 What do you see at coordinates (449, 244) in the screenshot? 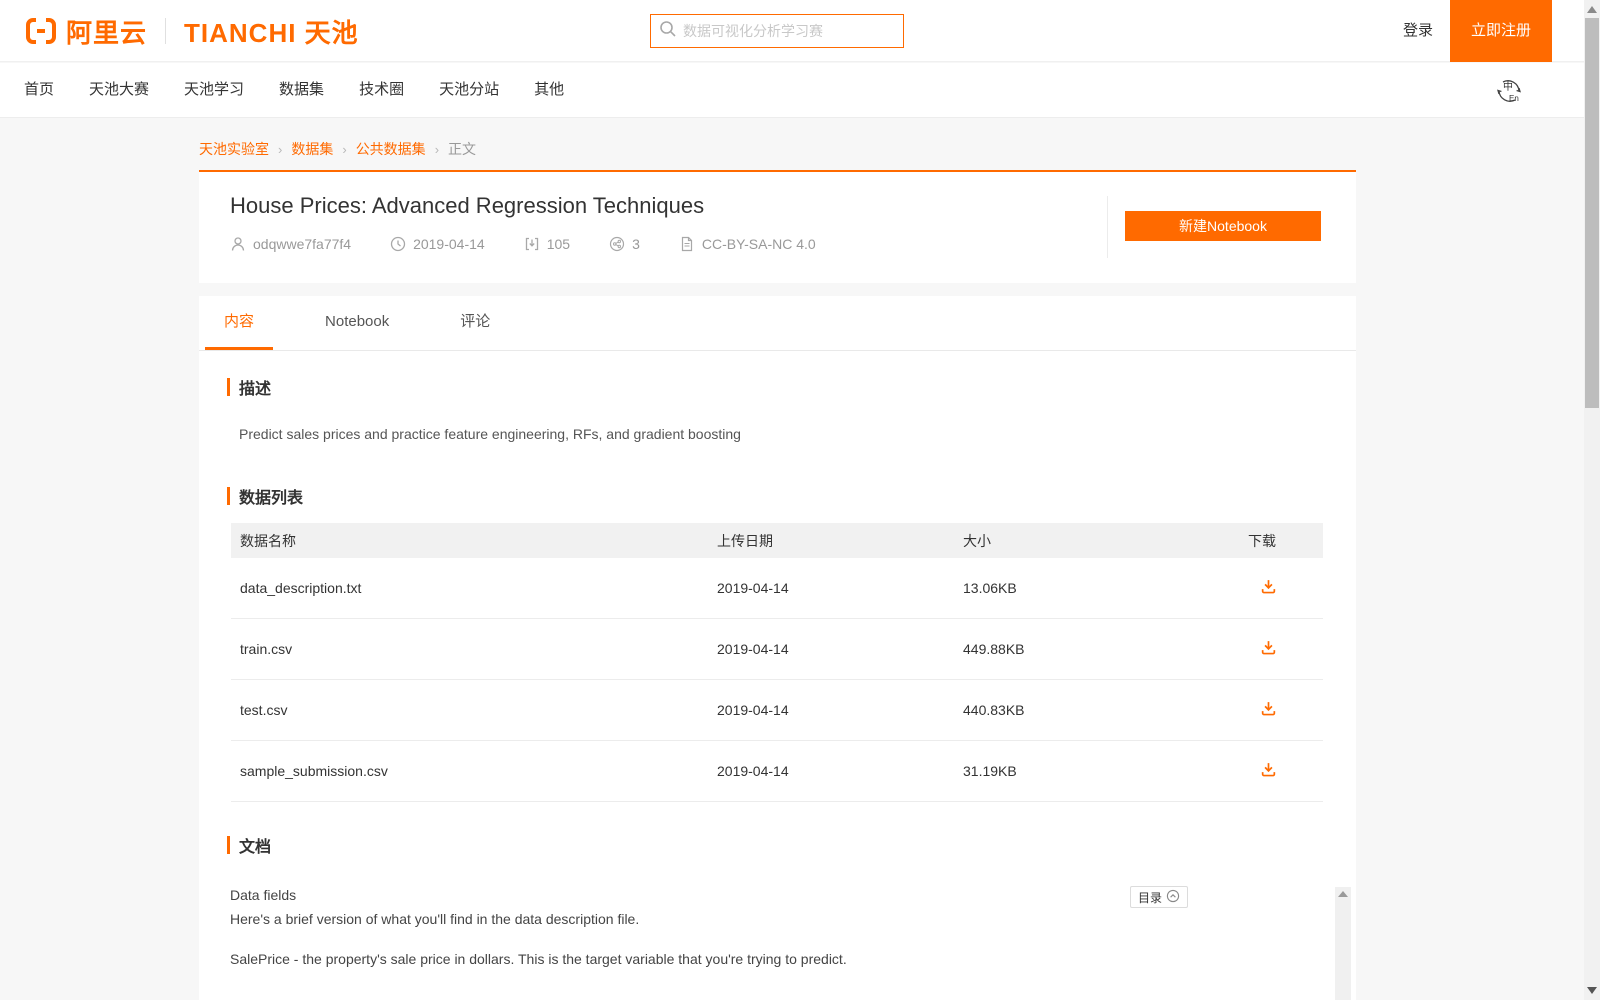
I see `upload-date: 2019-04-14` at bounding box center [449, 244].